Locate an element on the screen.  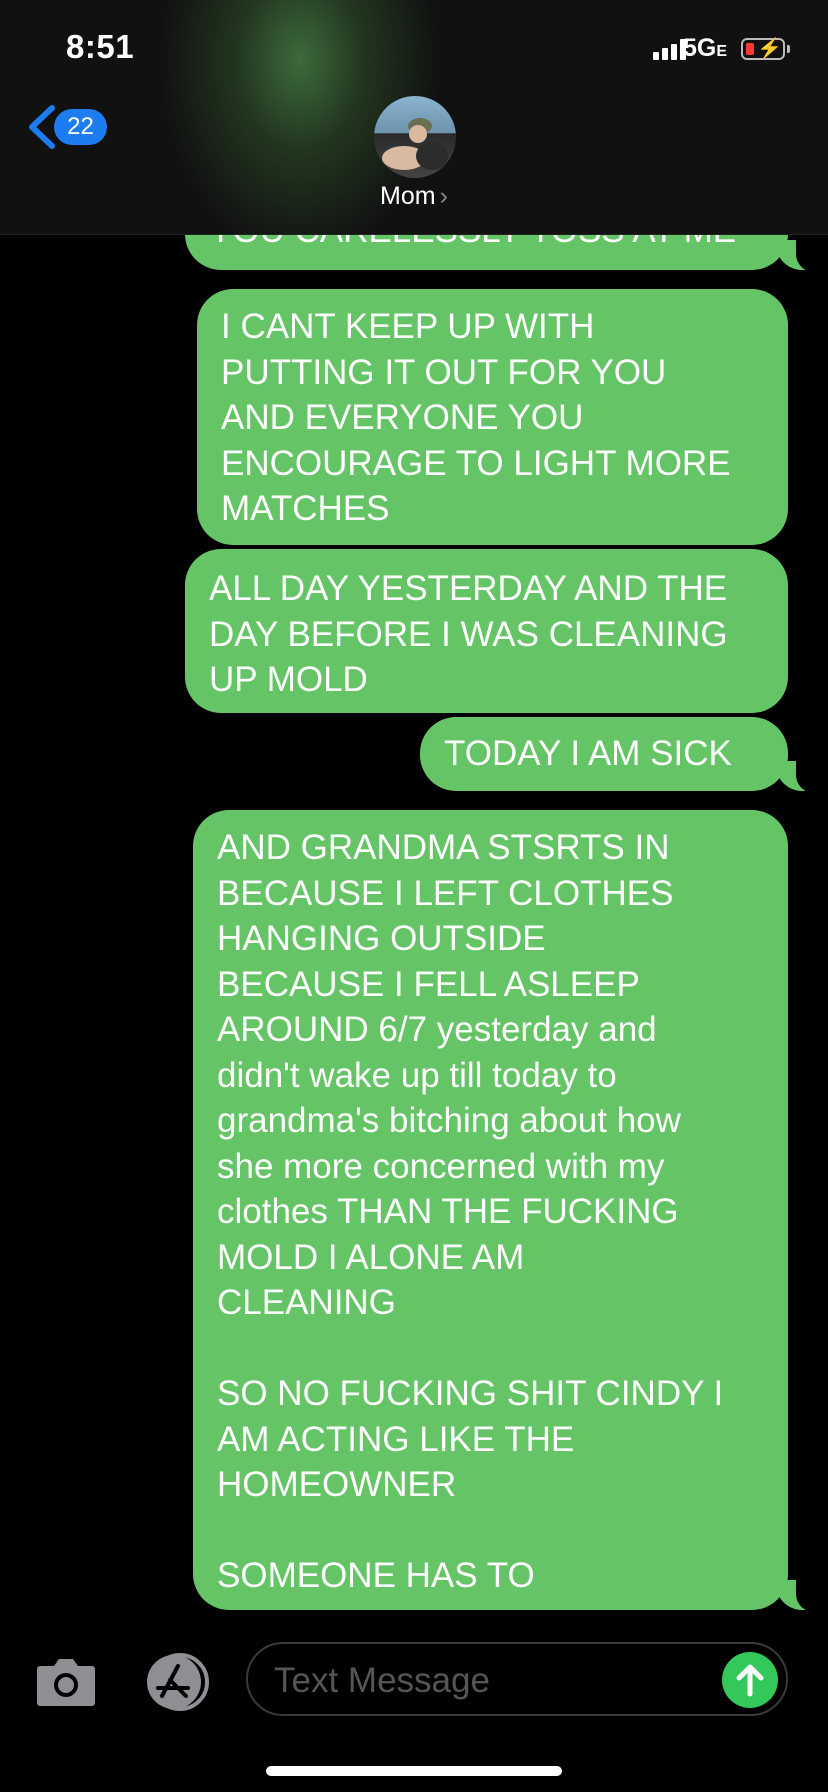
chevron-right-icon: › is located at coordinates (443, 196).